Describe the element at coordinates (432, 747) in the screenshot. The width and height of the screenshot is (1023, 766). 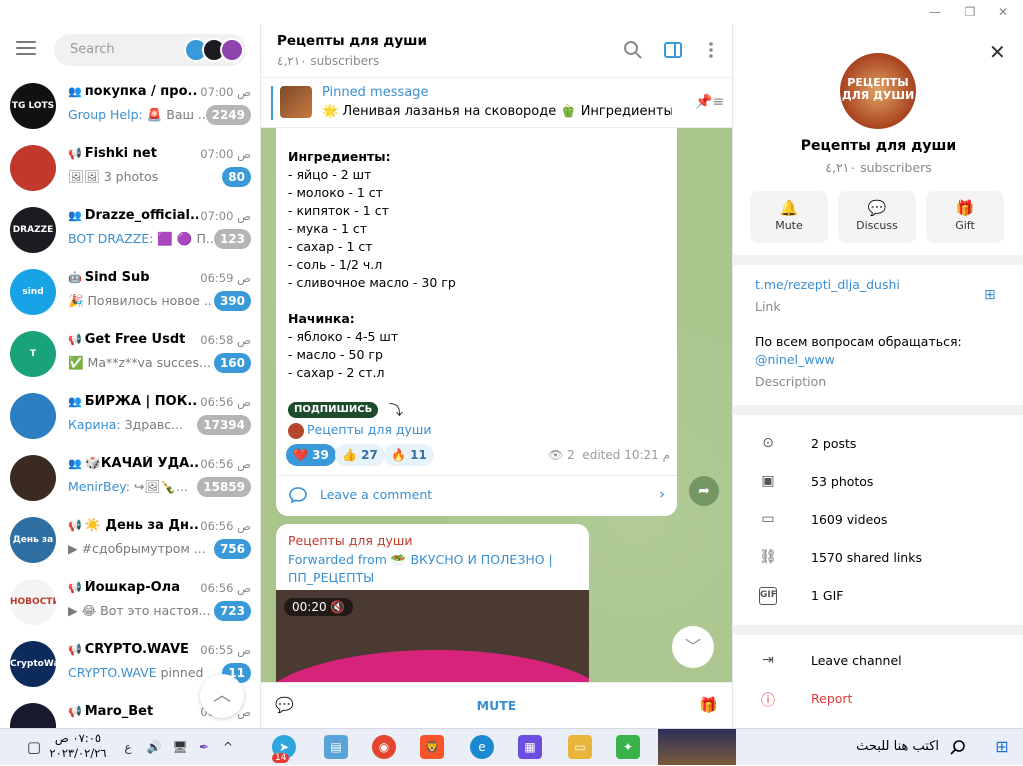
I see `brave-icon: 🦁` at that location.